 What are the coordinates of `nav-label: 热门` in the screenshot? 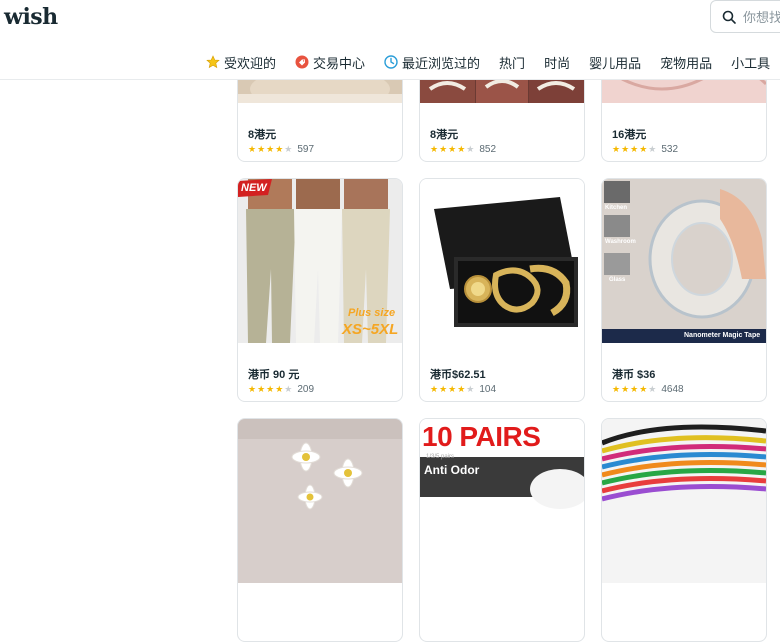 It's located at (512, 63).